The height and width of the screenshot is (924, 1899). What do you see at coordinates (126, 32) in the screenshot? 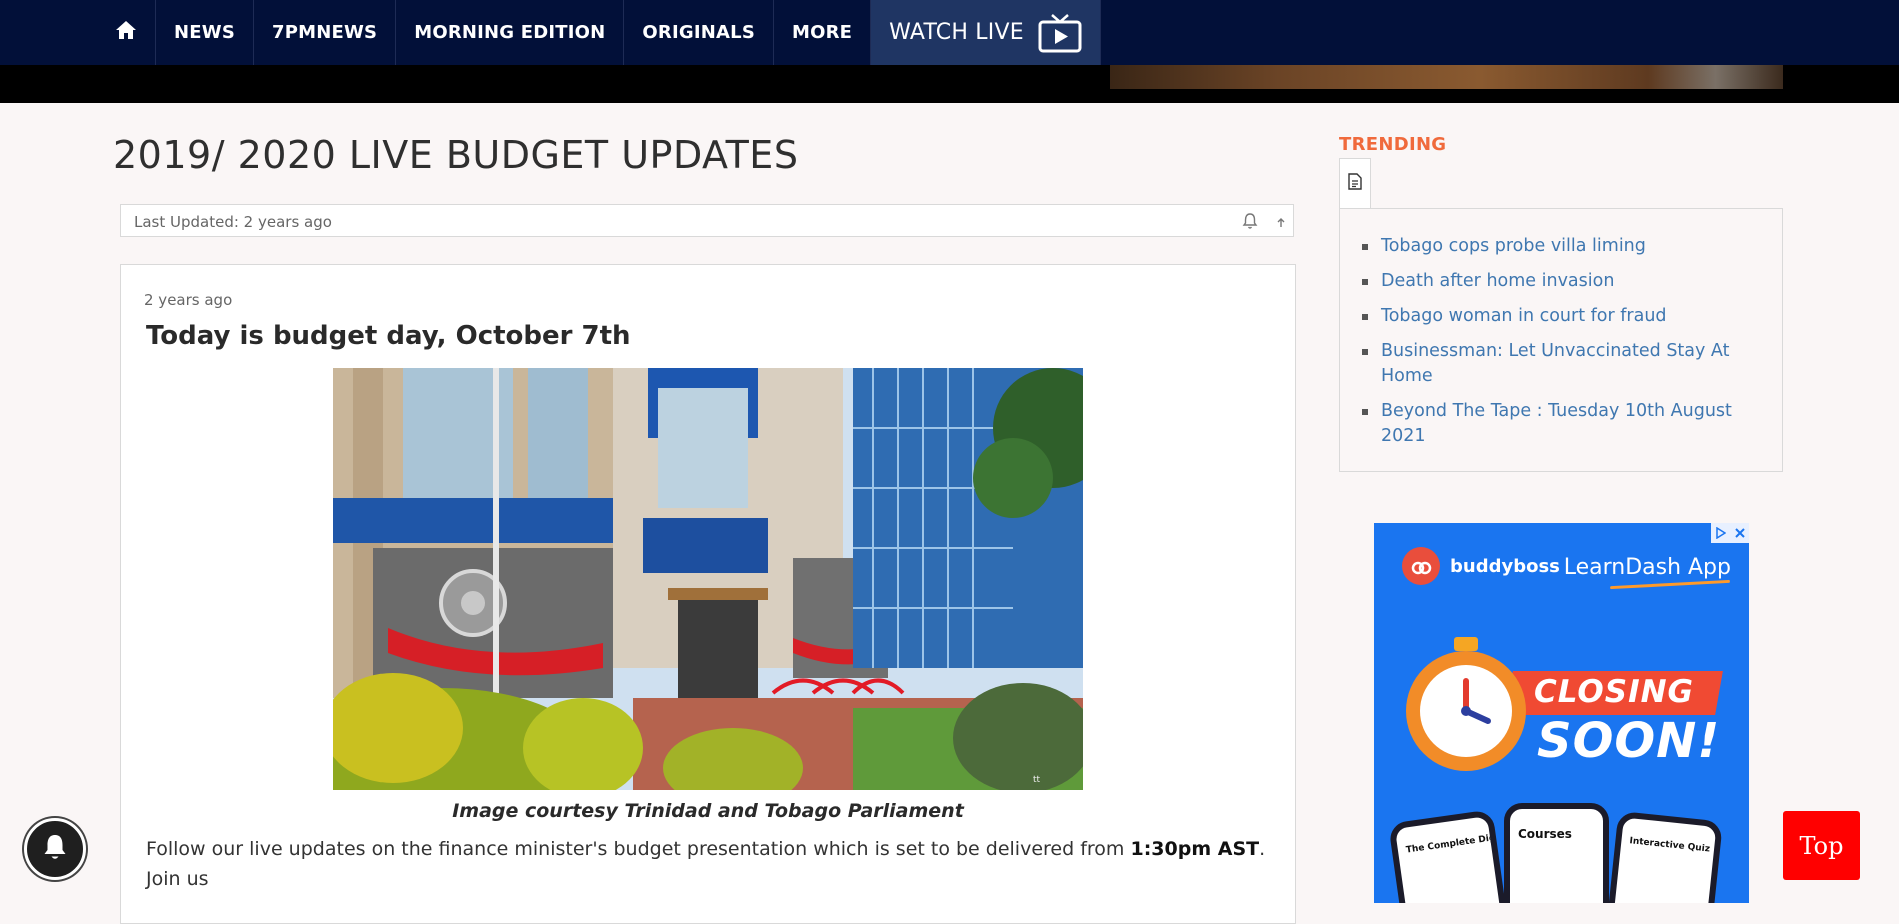
I see `home-icon` at bounding box center [126, 32].